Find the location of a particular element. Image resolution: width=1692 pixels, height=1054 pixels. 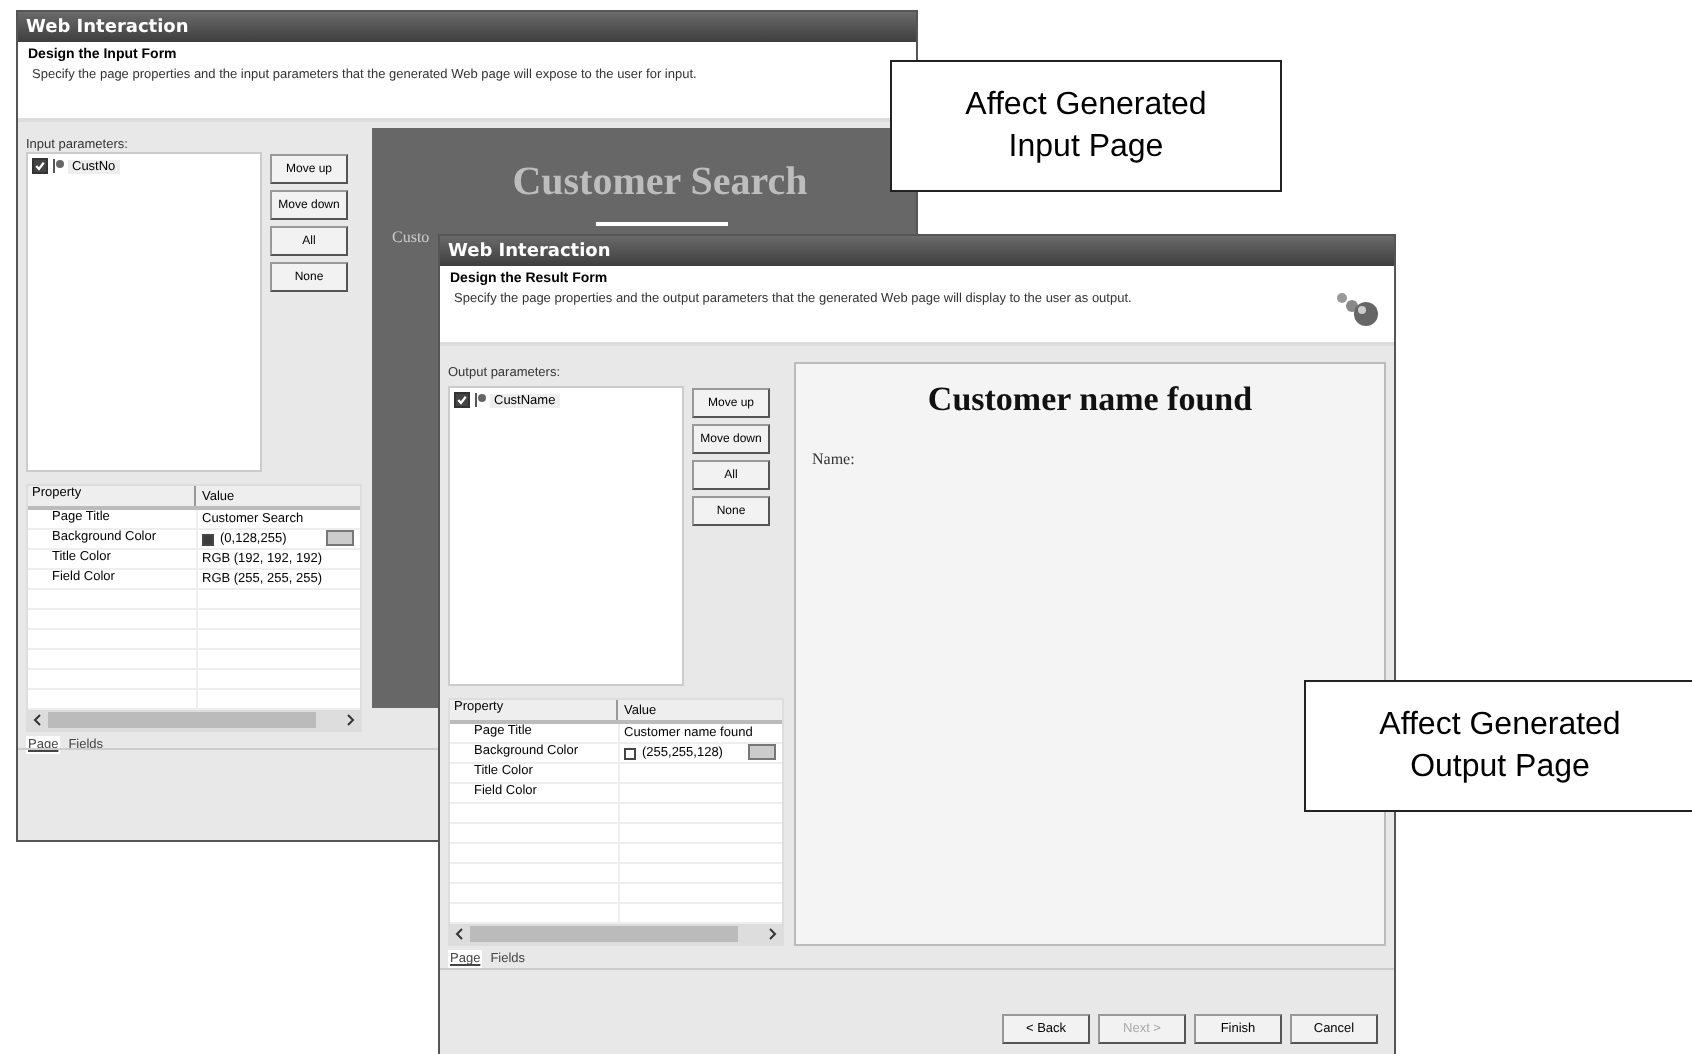

preview-title: Customer name found is located at coordinates (1090, 400).